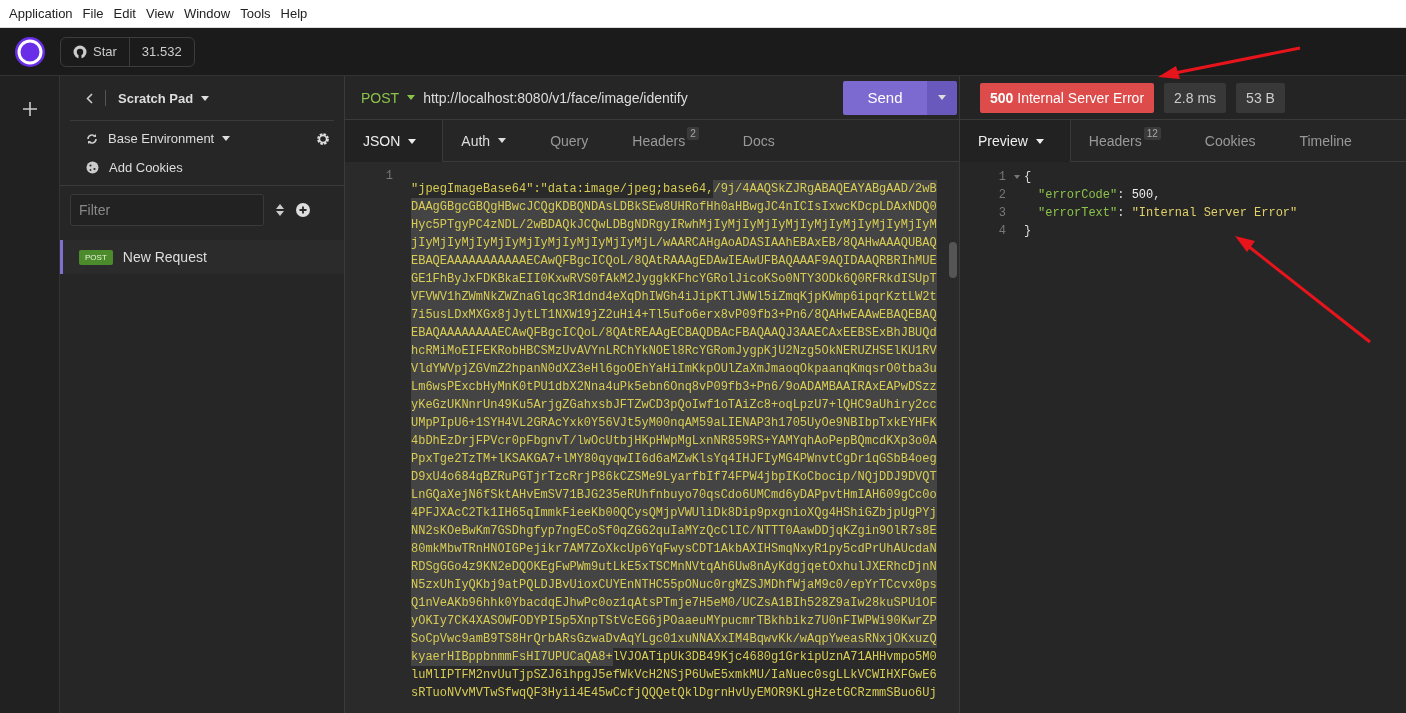 The width and height of the screenshot is (1406, 713). What do you see at coordinates (674, 441) in the screenshot?
I see `code-text: 4bDhEzDrjFPVcr0pFbgnvT/lwOcUtbjHKpHWpMgLxnNR859RS+YAMYqhAoPepBQmcdKXp3o0A` at bounding box center [674, 441].